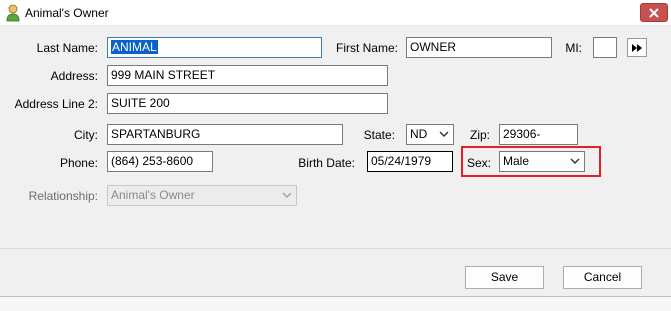  Describe the element at coordinates (86, 135) in the screenshot. I see `city-label: City:` at that location.